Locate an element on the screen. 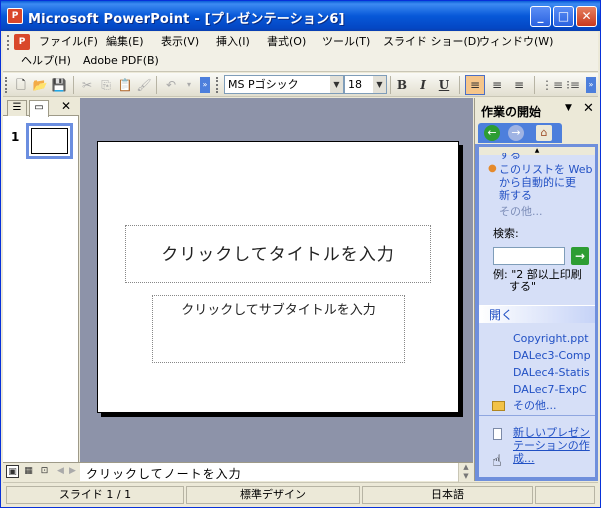 The image size is (601, 508). subtitle-placeholder: クリックしてサブタイトルを入力 is located at coordinates (278, 329).